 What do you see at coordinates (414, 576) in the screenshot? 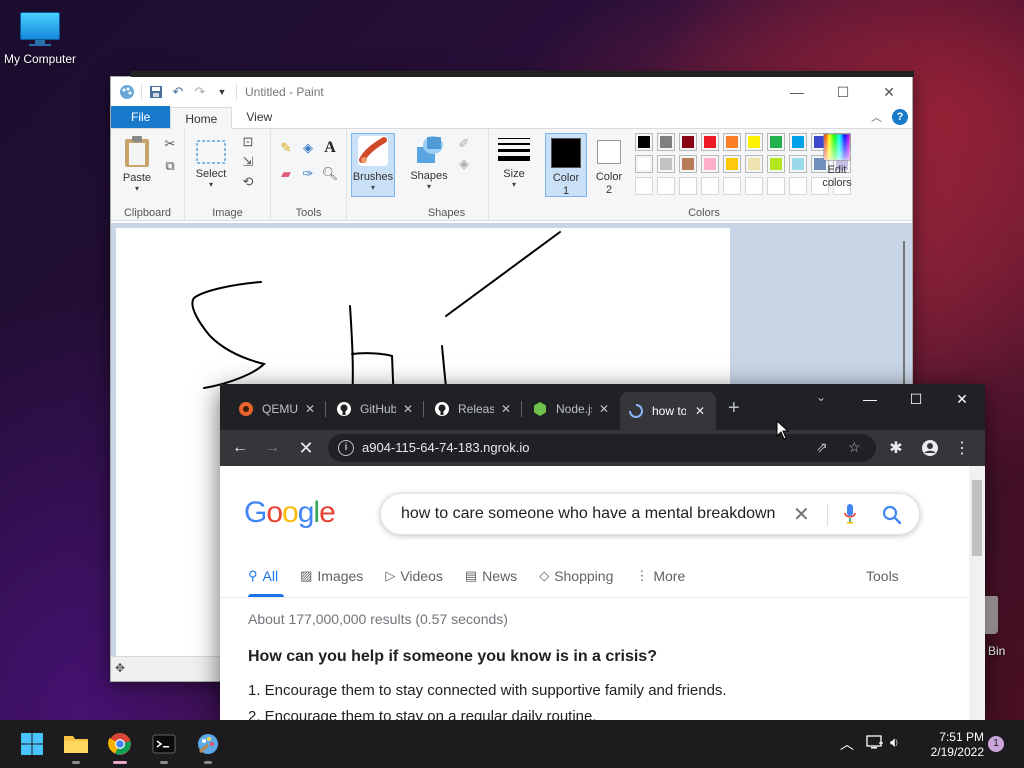
I see `nav-videos: ▷ Videos` at bounding box center [414, 576].